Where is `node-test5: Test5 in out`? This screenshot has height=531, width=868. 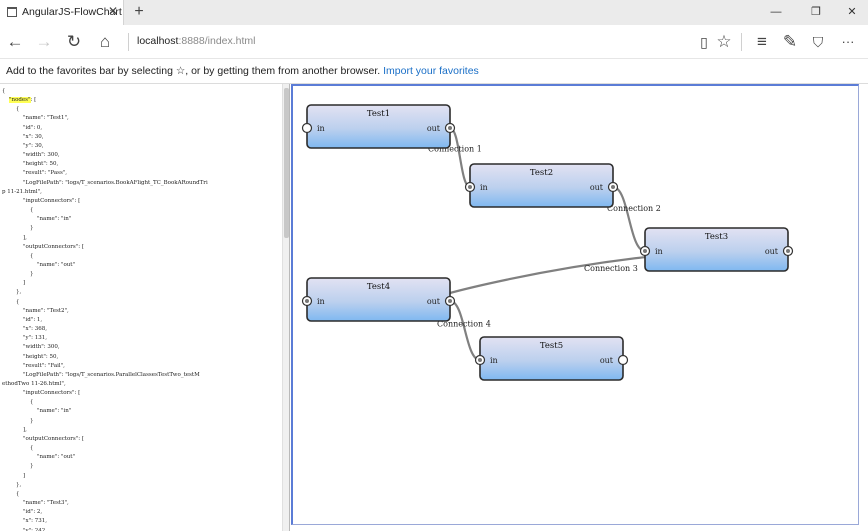 node-test5: Test5 in out is located at coordinates (551, 358).